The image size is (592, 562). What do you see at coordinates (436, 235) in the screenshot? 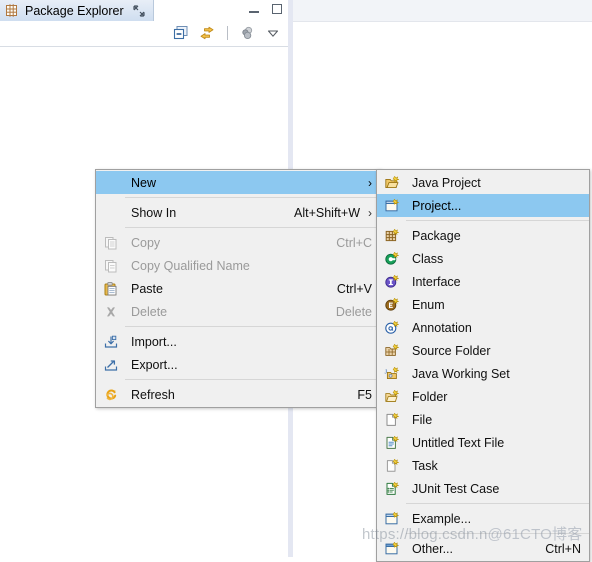
I see `menu-item-label: Package` at bounding box center [436, 235].